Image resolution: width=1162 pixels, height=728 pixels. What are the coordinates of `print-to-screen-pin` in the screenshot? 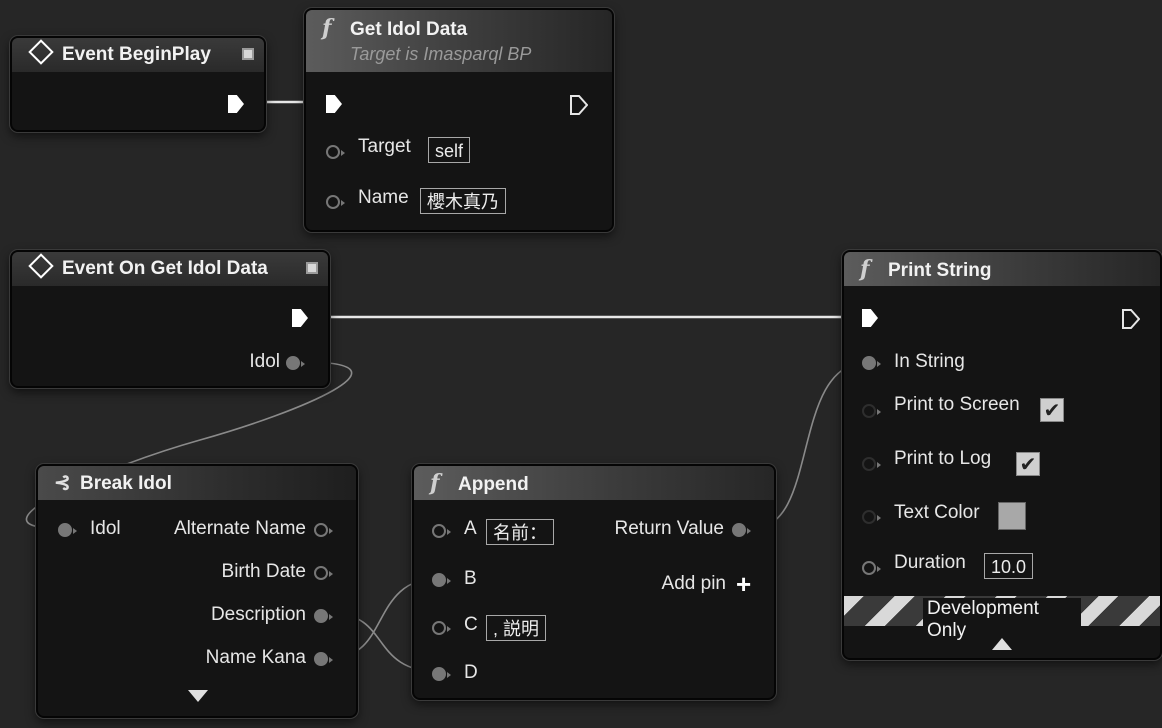 It's located at (871, 411).